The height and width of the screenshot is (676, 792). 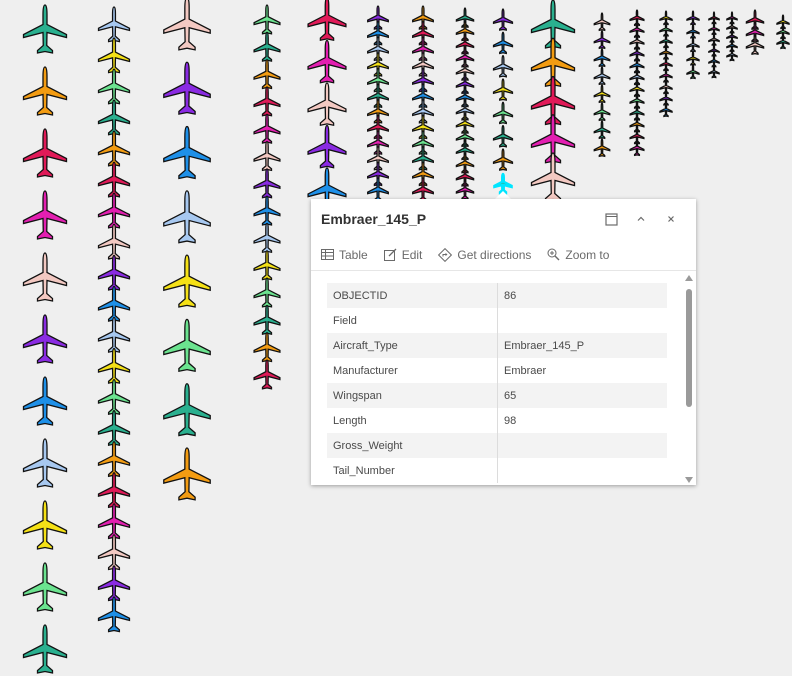 I want to click on scrollbar, so click(x=689, y=379).